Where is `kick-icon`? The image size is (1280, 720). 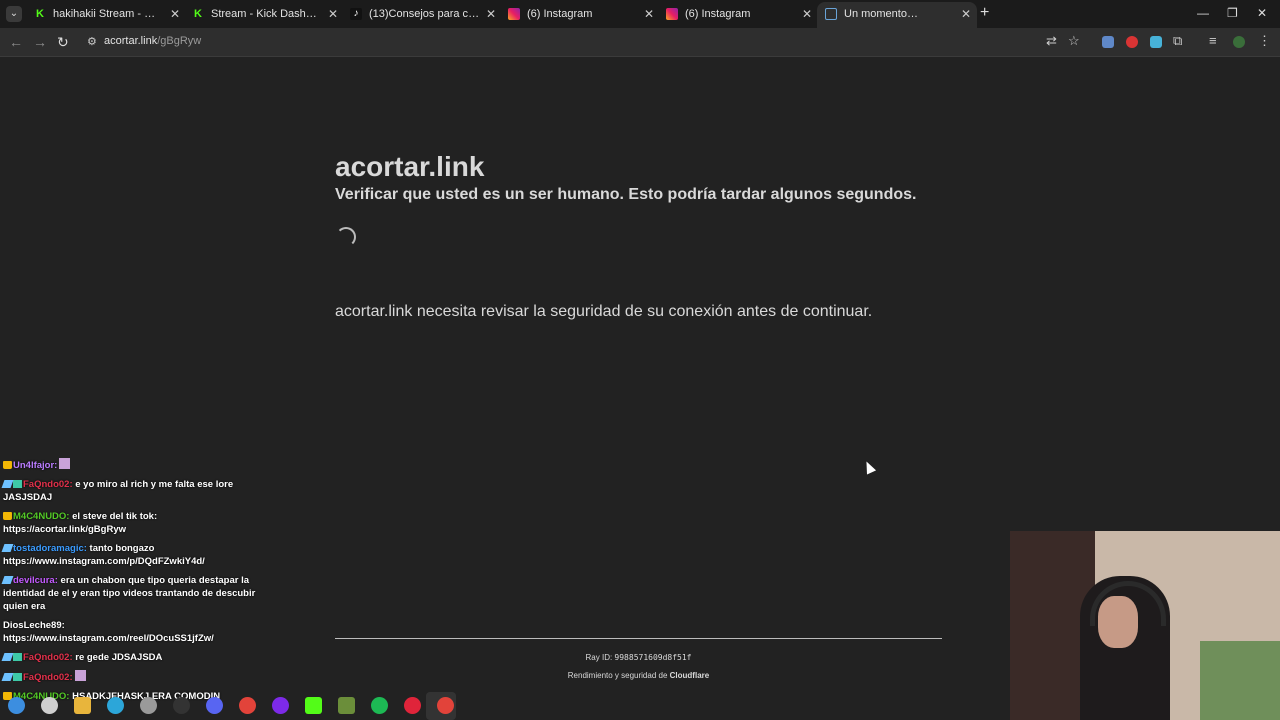
kick-icon is located at coordinates (313, 705).